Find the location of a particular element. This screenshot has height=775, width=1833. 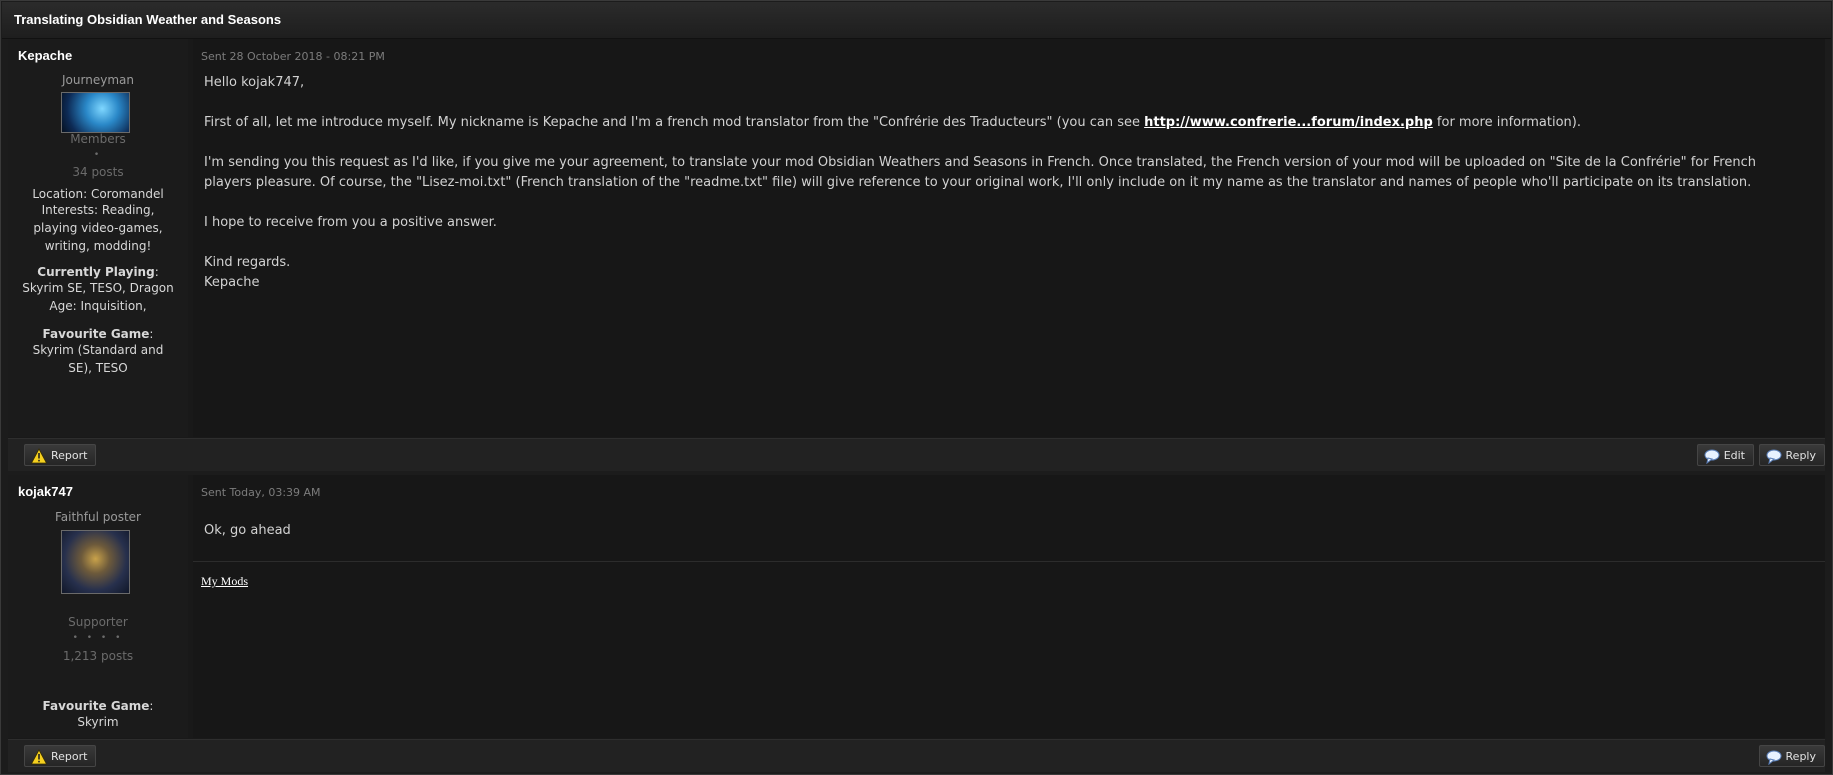

rank-pips: • • • • is located at coordinates (98, 638).